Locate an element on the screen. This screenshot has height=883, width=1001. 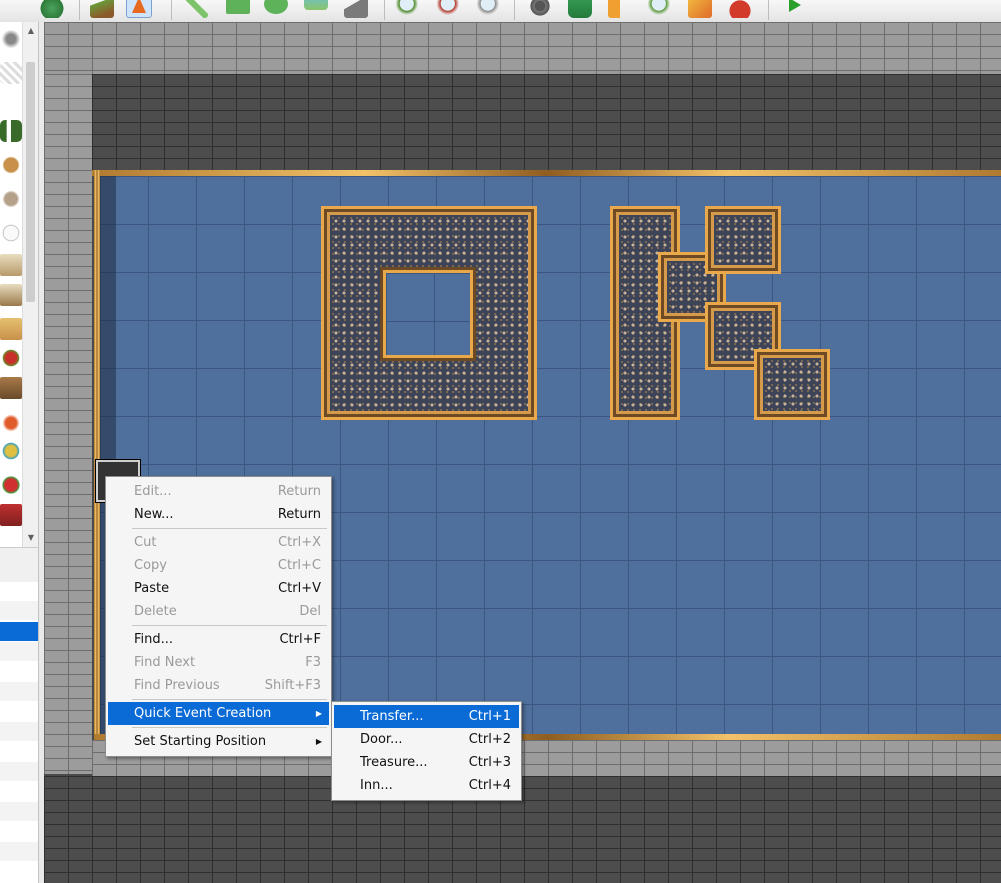
carpet-k-foot is located at coordinates (792, 384).